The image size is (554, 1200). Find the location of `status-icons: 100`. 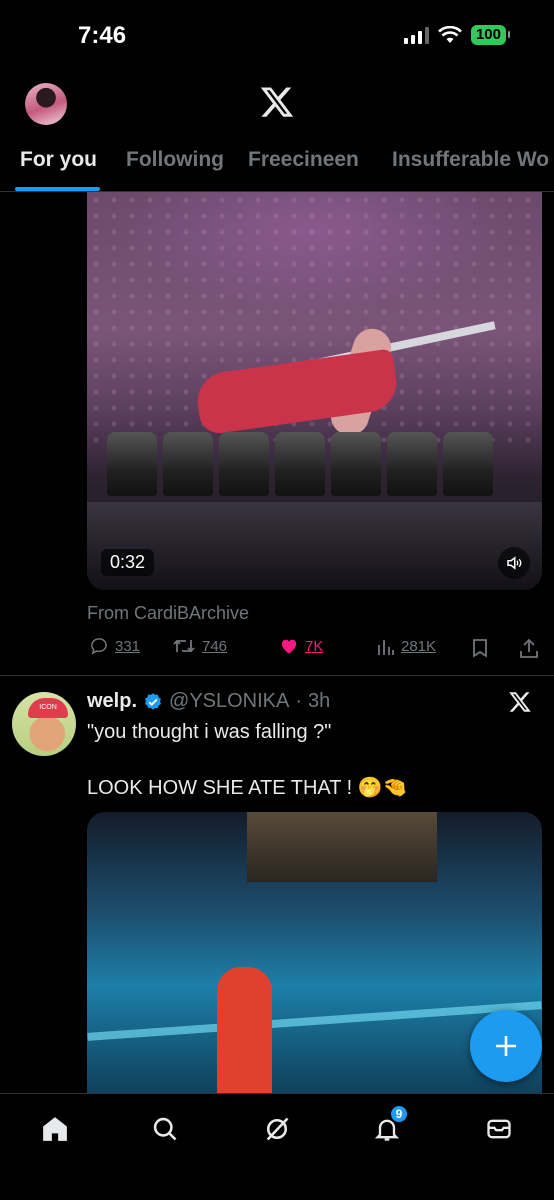

status-icons: 100 is located at coordinates (457, 35).